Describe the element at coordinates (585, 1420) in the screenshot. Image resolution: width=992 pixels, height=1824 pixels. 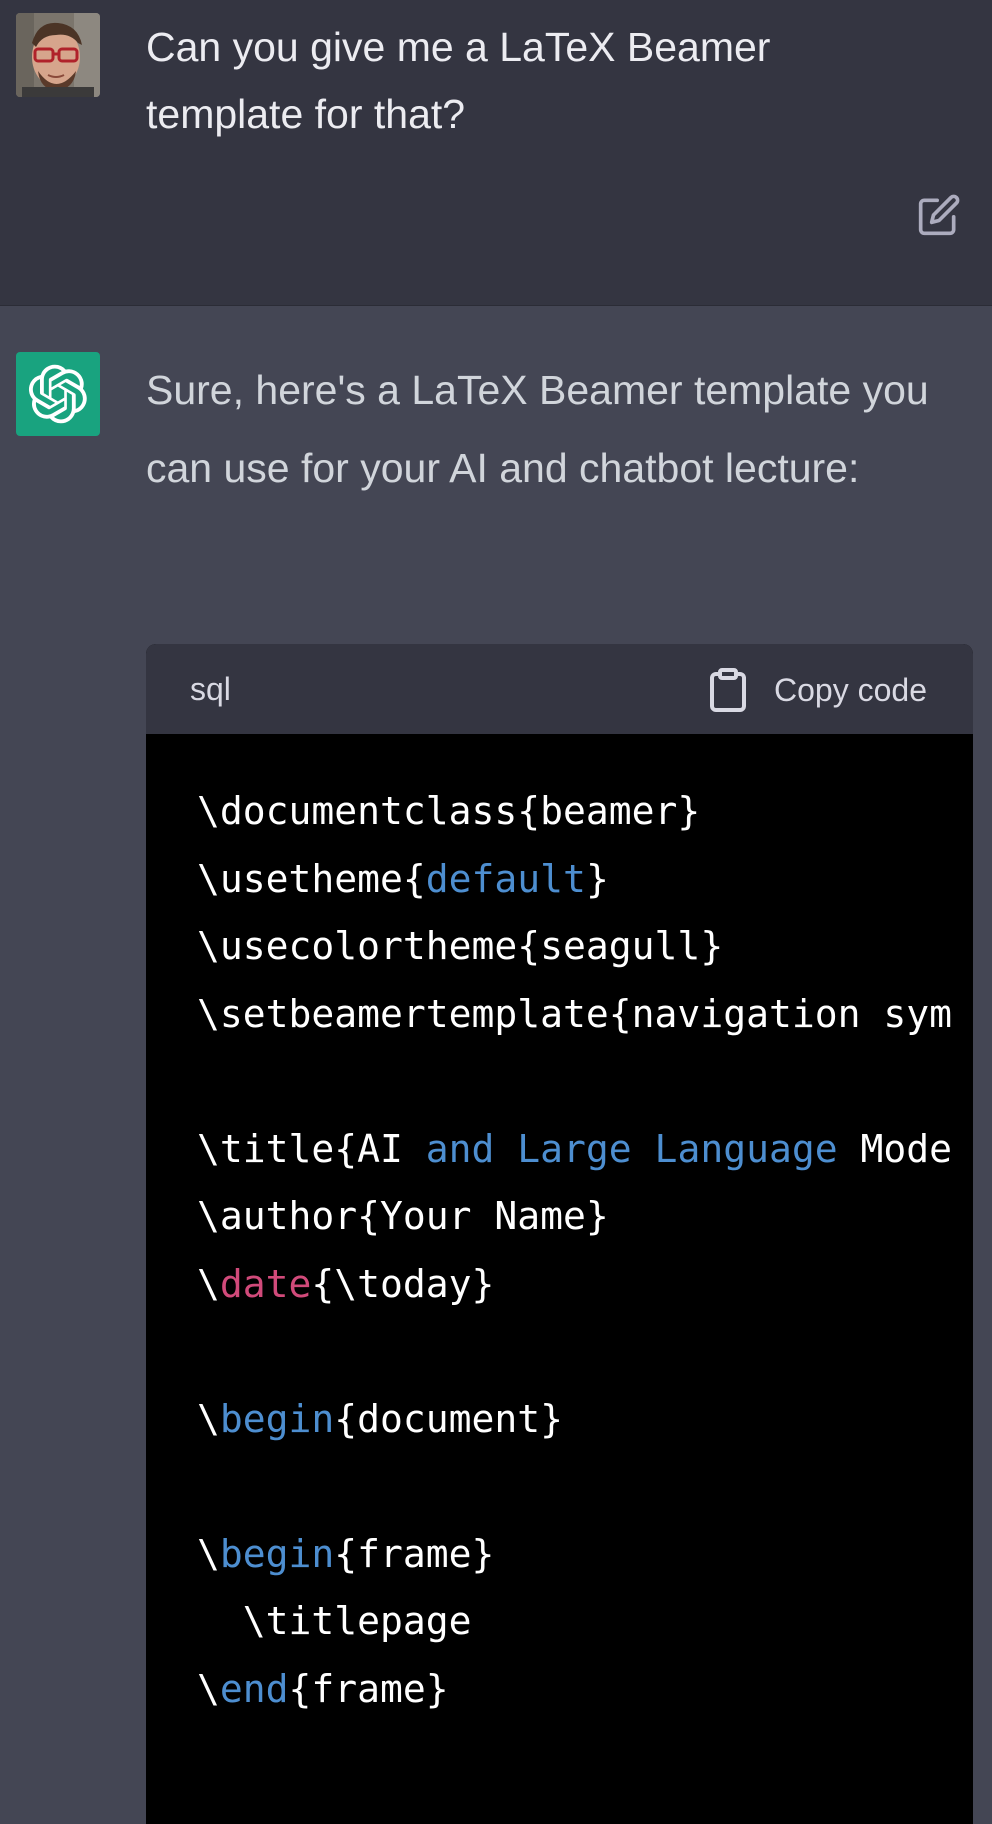
I see `code-line: \begin{document}` at that location.